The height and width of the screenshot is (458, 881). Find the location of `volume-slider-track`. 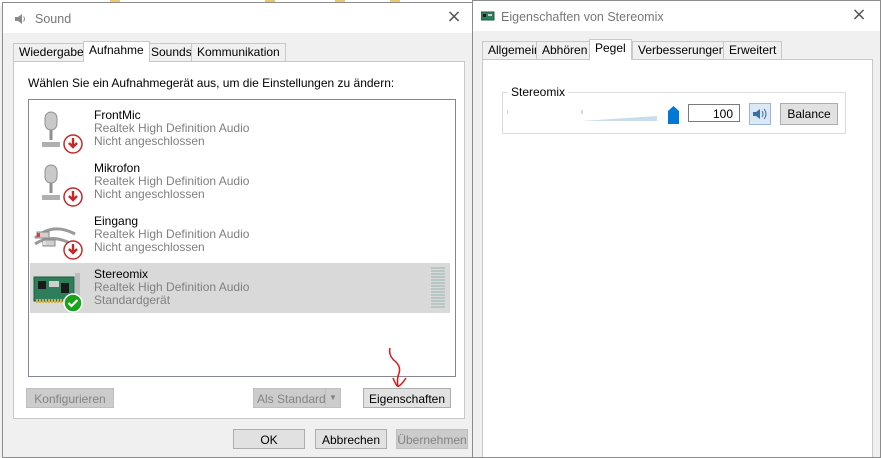

volume-slider-track is located at coordinates (582, 110).